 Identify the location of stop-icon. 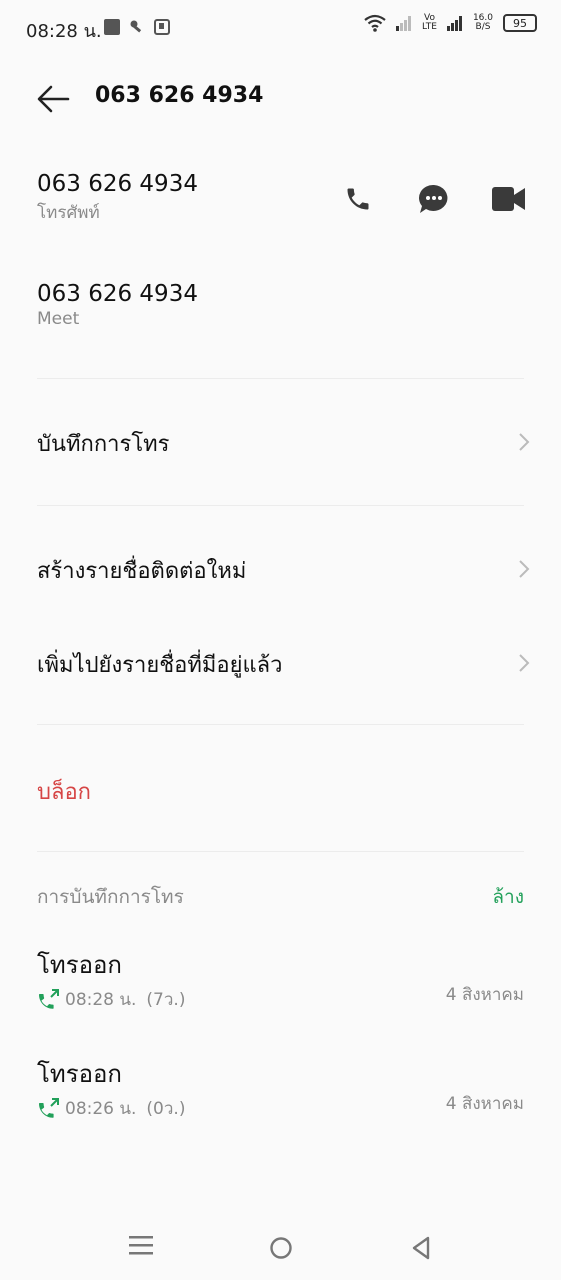
(112, 29).